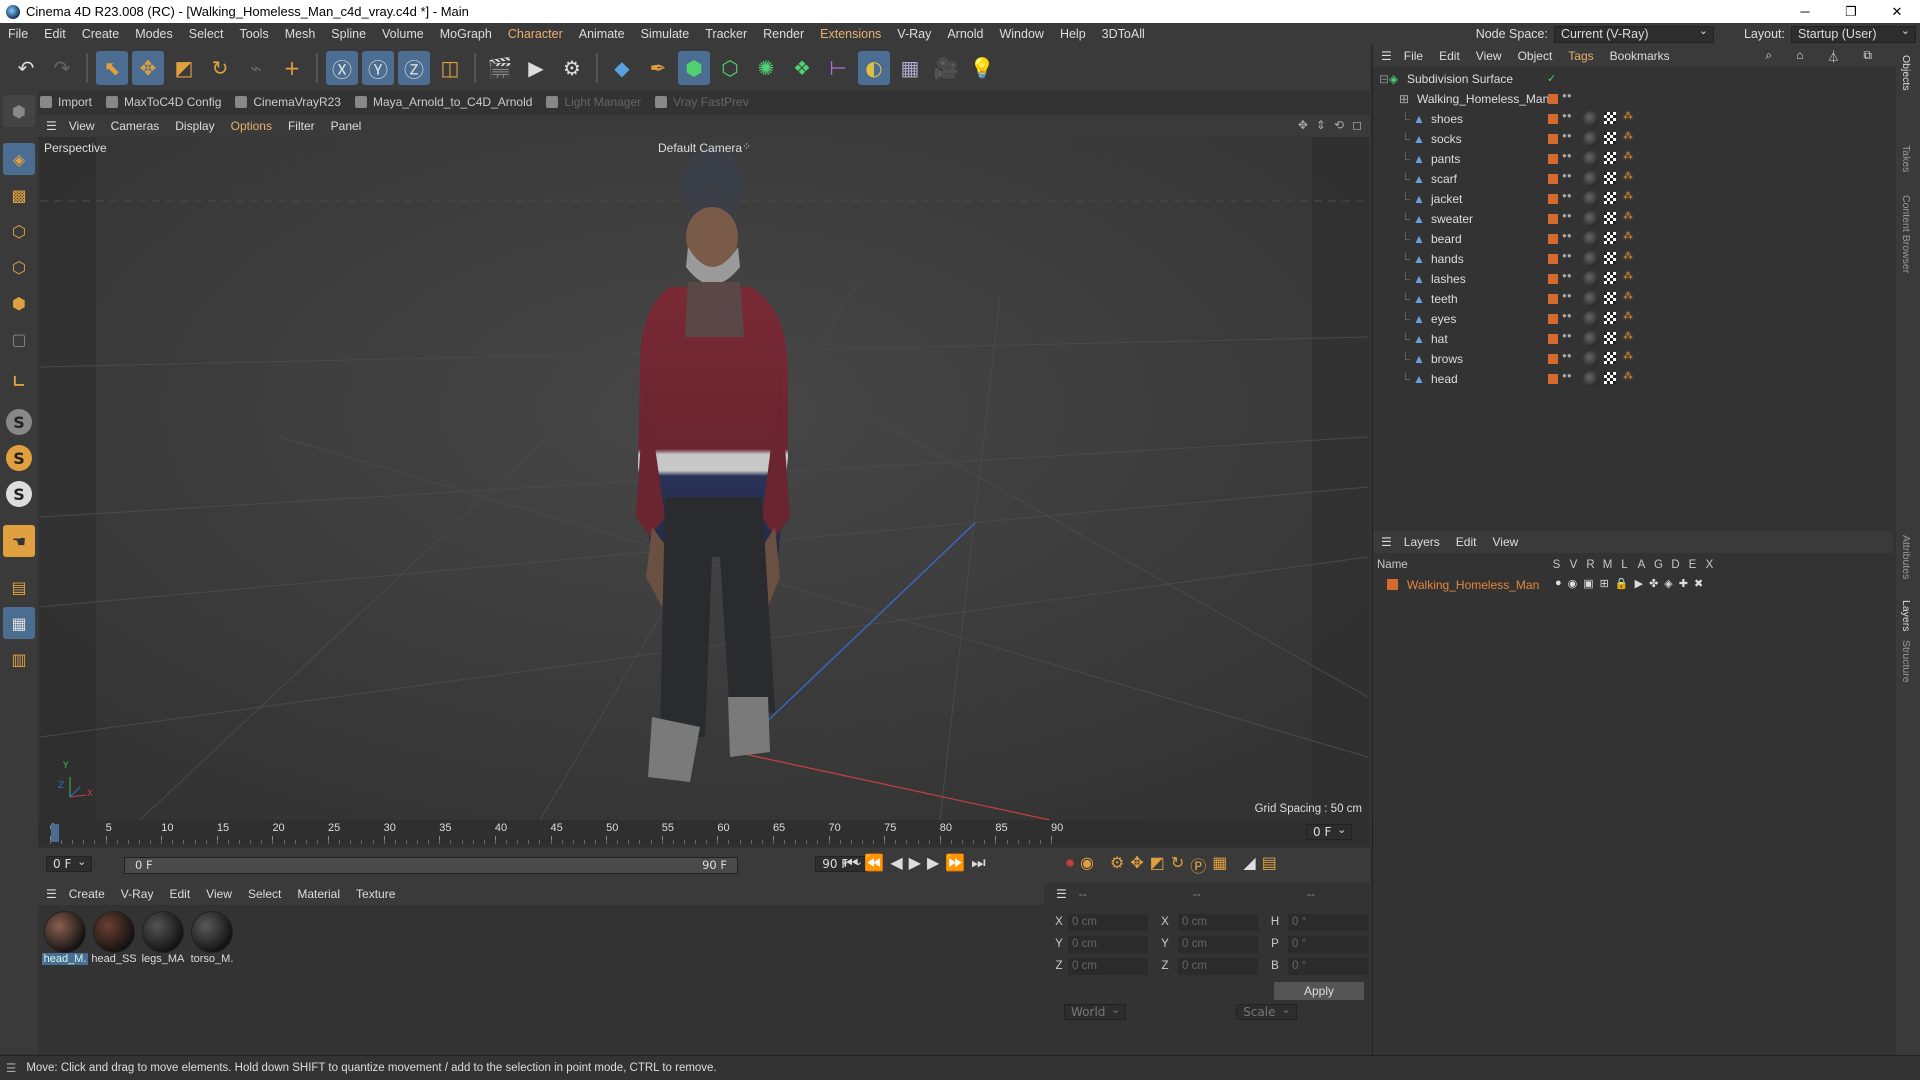 Image resolution: width=1920 pixels, height=1080 pixels. I want to click on layer-row: Walking_Homeless_Man ● ◉ ▣ ⊞ 🔒 ▶ ✤ ◈ ✚ ✖, so click(1638, 585).